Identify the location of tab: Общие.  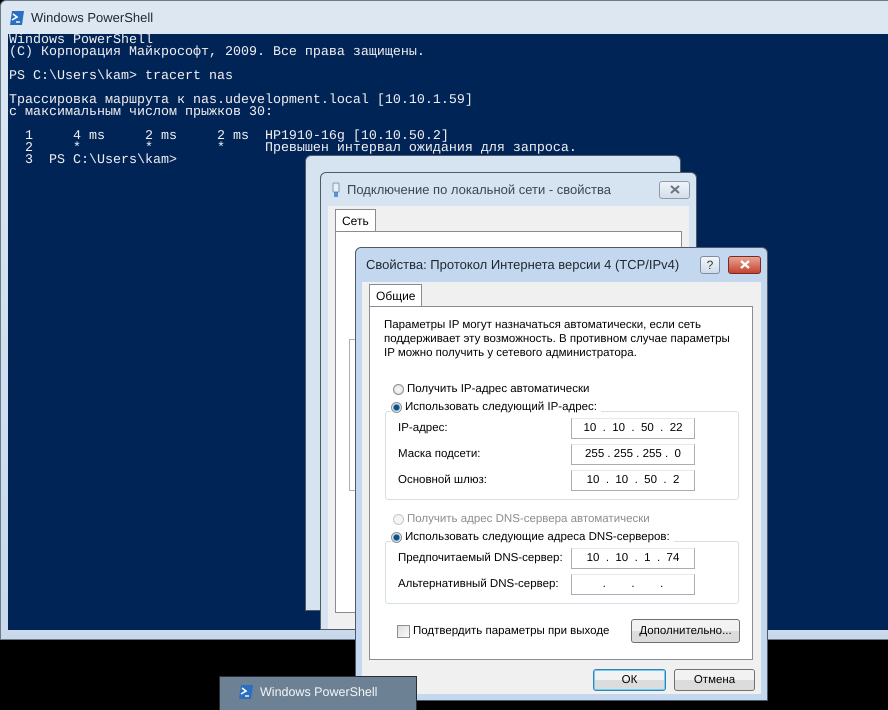
(395, 295).